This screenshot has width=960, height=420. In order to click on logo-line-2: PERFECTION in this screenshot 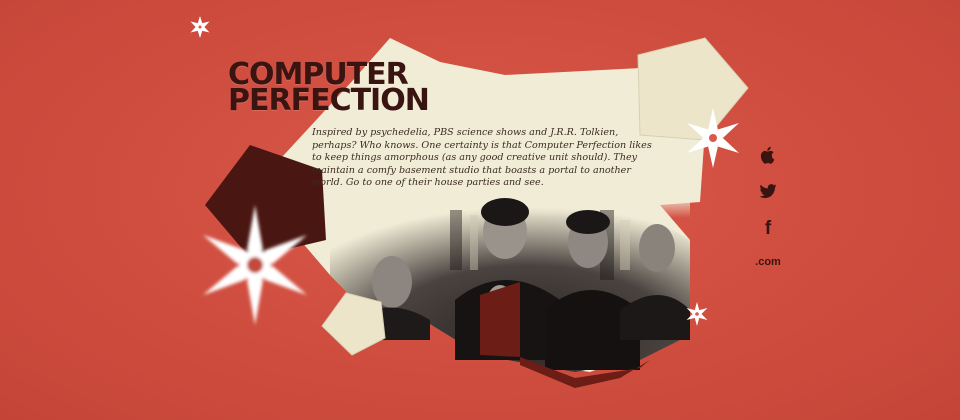, I will do `click(329, 100)`.